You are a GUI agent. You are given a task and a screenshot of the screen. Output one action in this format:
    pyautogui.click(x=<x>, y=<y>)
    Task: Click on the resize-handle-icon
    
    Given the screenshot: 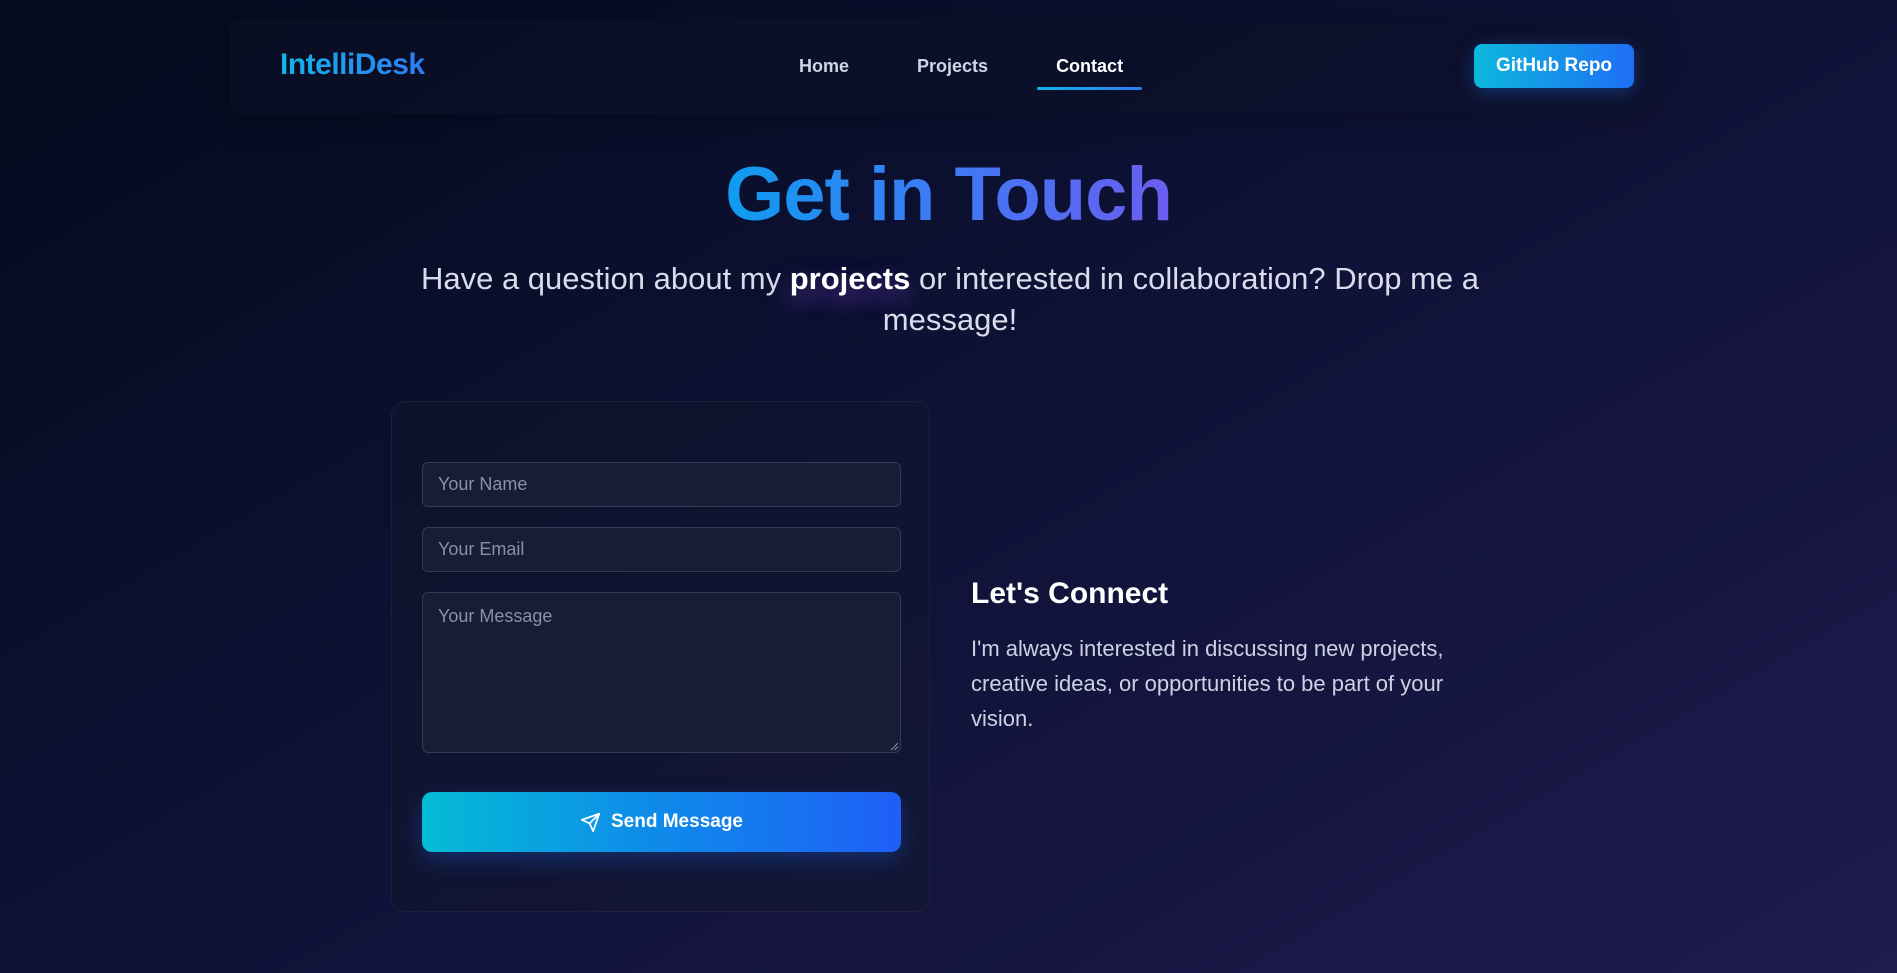 What is the action you would take?
    pyautogui.click(x=894, y=746)
    